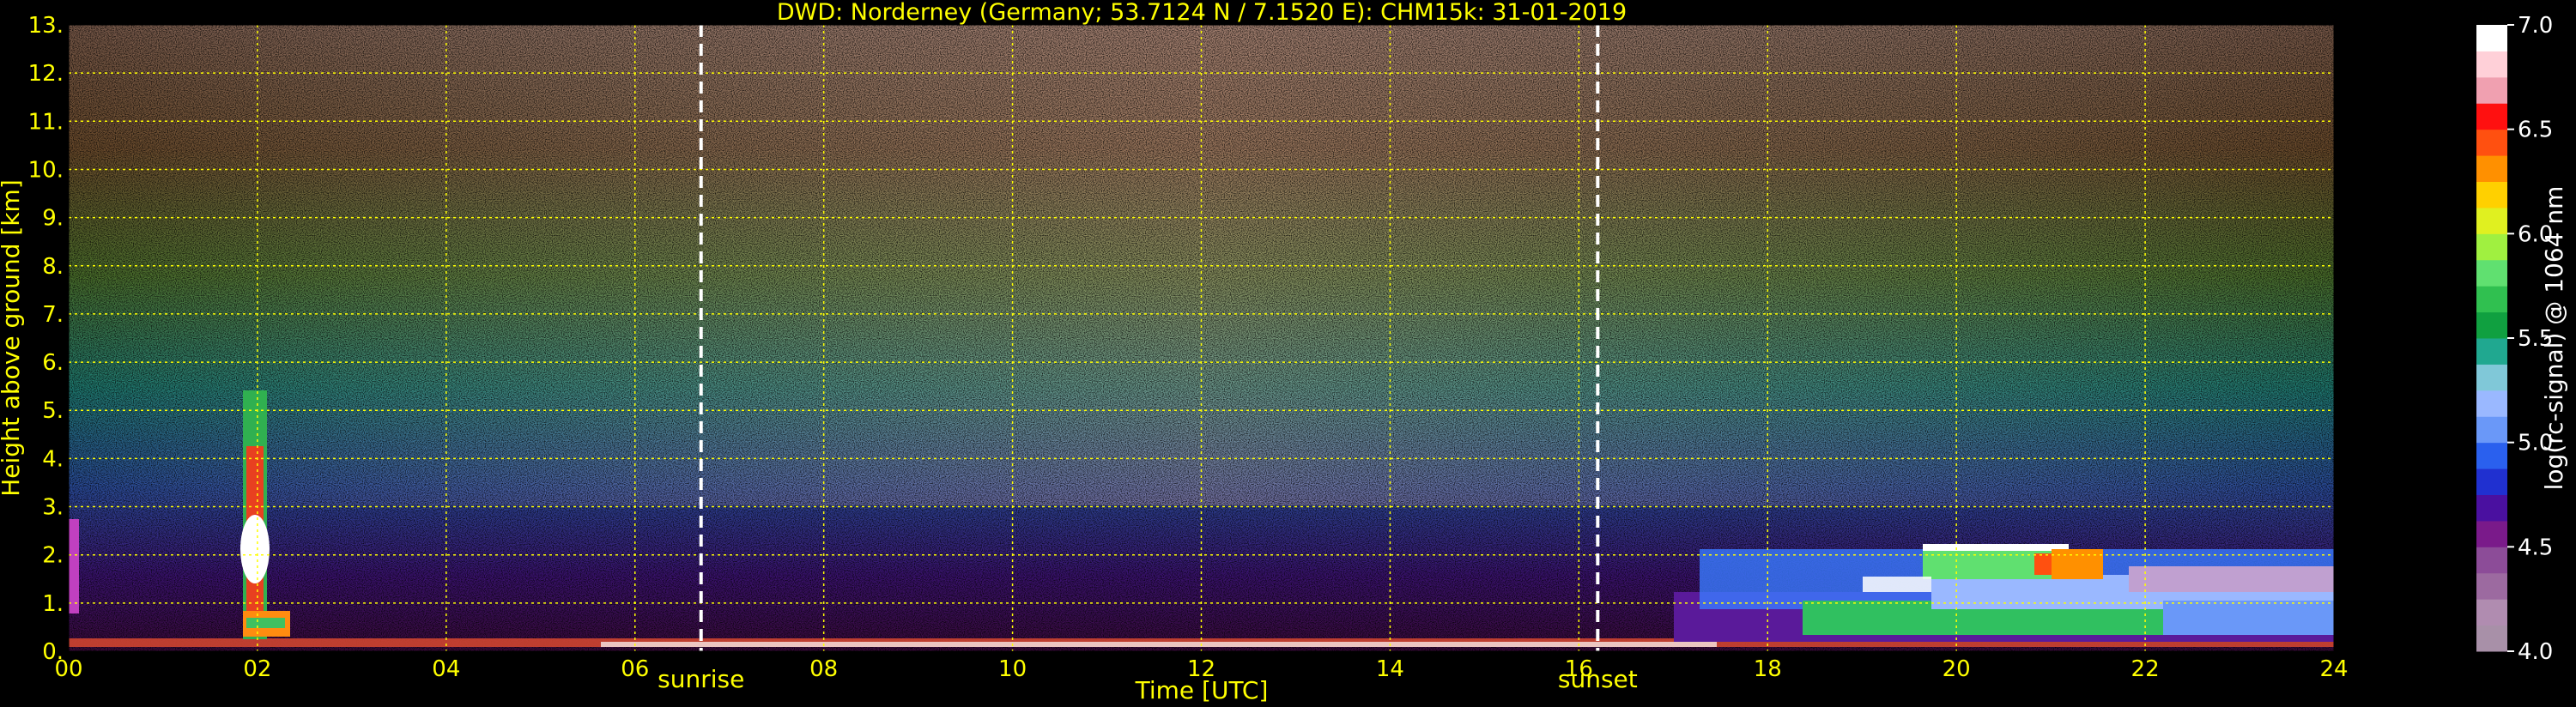  I want to click on y-tick-label: 11., so click(46, 122).